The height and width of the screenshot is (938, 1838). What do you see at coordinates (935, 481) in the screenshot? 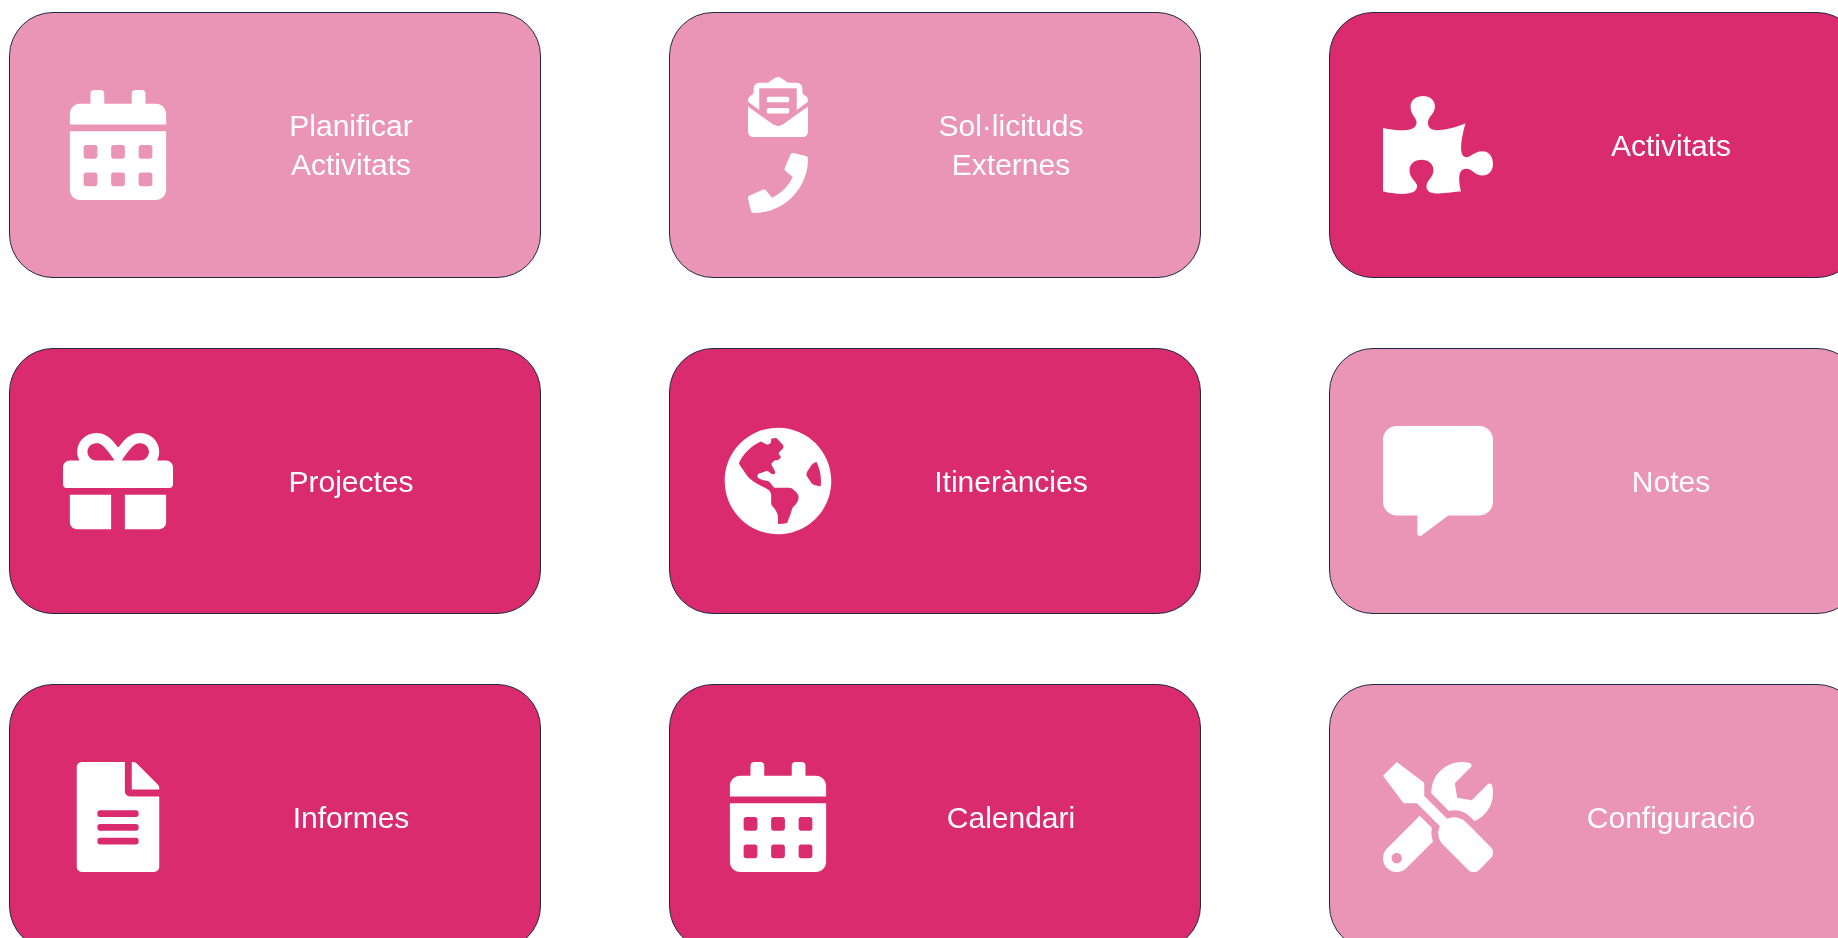
I see `menu-tile: Itineràncies` at bounding box center [935, 481].